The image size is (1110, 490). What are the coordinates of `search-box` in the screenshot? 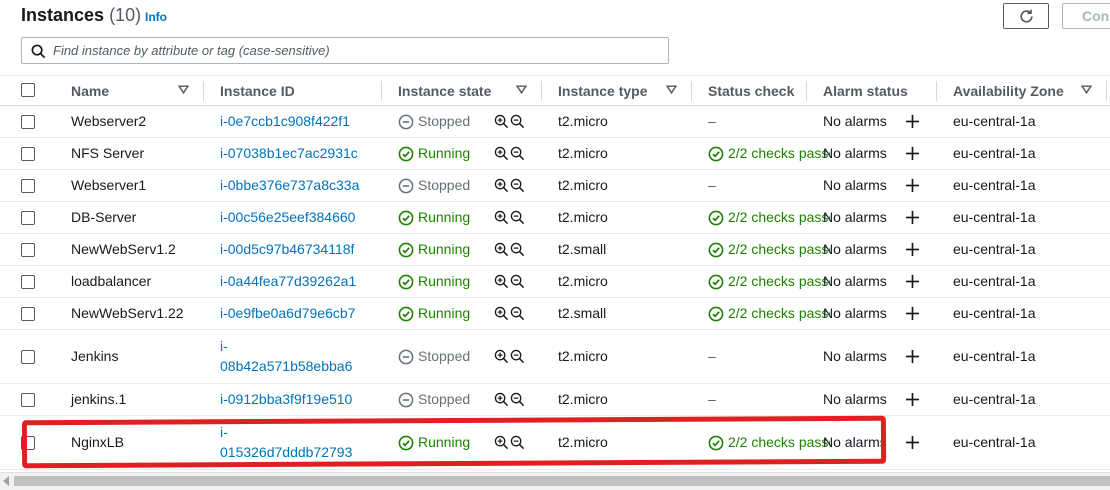 It's located at (345, 50).